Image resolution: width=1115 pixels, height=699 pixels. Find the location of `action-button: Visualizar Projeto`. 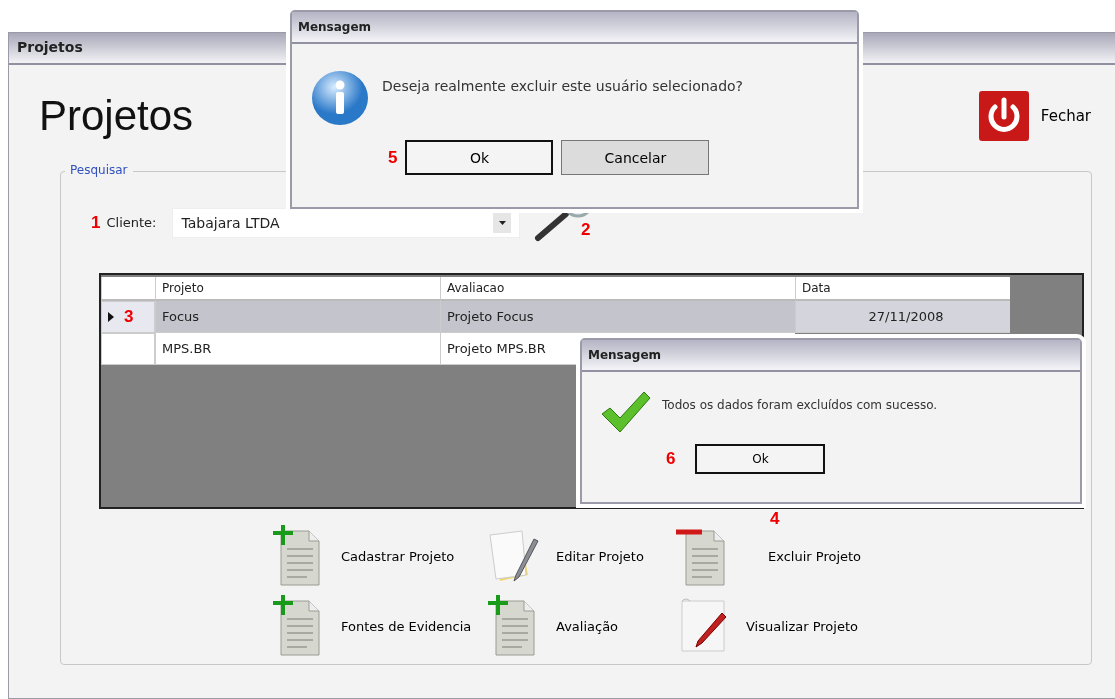

action-button: Visualizar Projeto is located at coordinates (767, 626).